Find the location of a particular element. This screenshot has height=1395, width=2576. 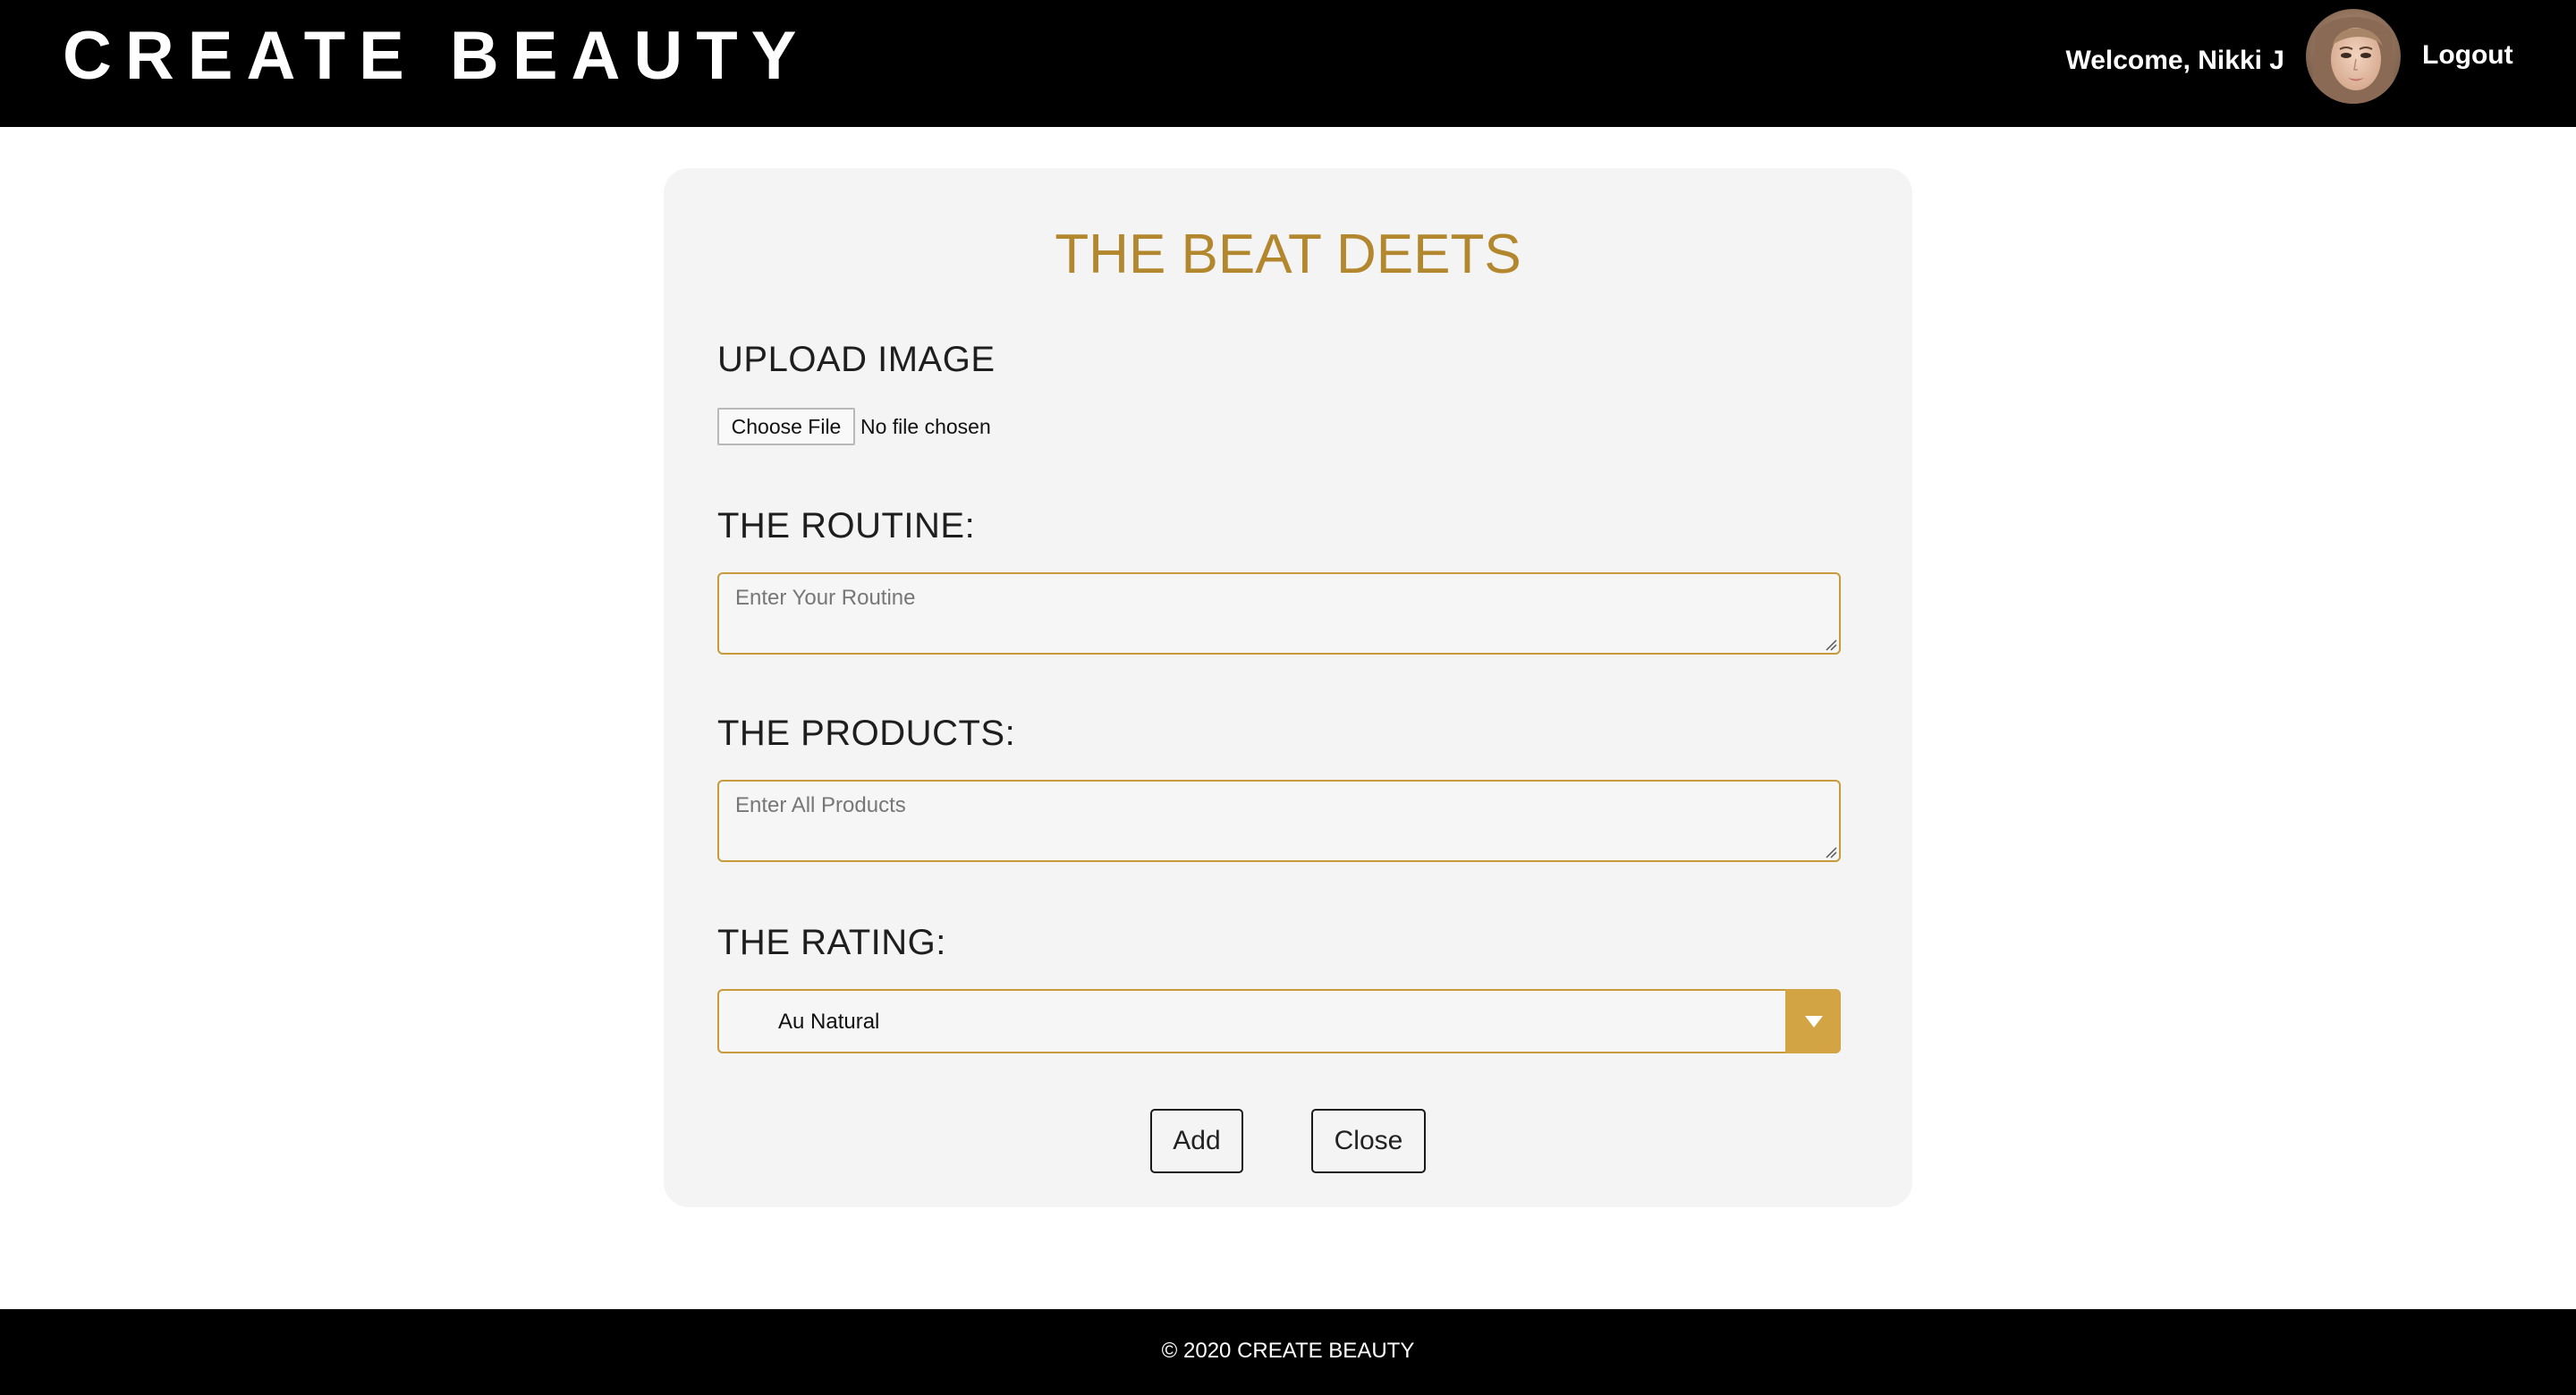

logout-link: Logout is located at coordinates (2467, 55).